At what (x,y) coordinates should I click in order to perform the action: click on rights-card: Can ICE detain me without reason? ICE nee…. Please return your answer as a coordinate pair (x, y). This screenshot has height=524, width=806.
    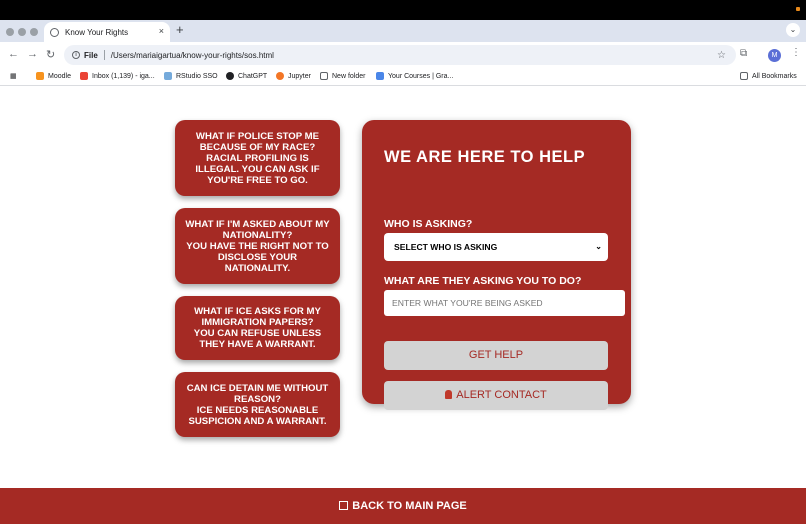
    Looking at the image, I should click on (257, 404).